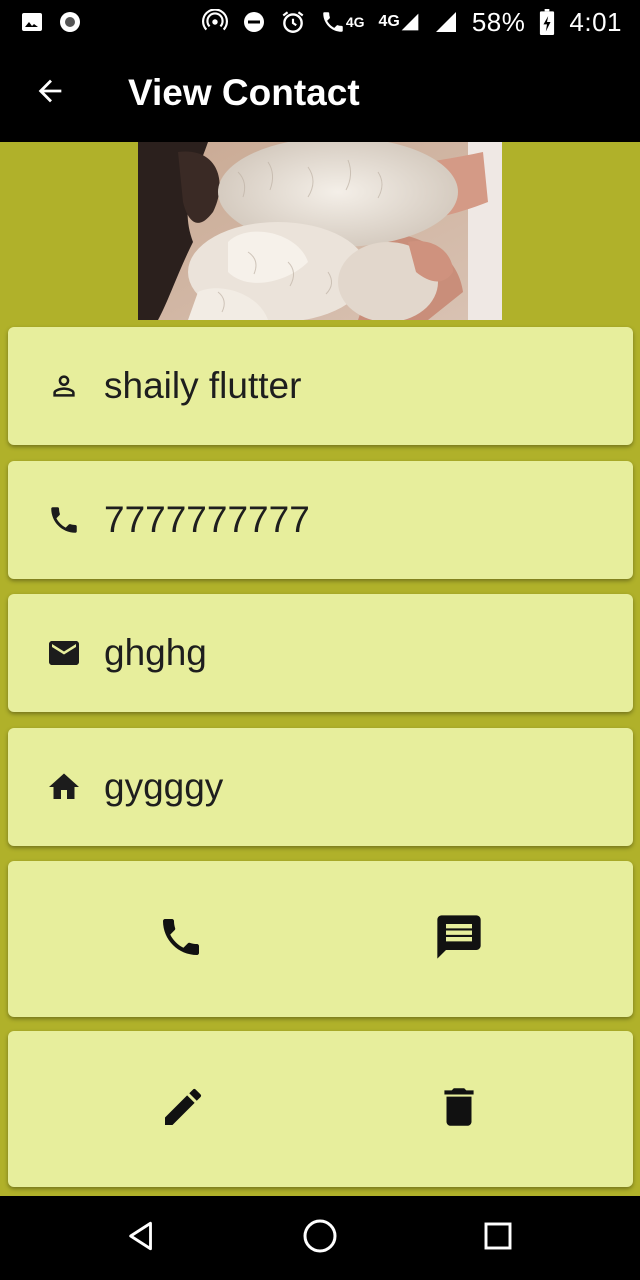 This screenshot has height=1280, width=640. What do you see at coordinates (64, 386) in the screenshot?
I see `person-icon` at bounding box center [64, 386].